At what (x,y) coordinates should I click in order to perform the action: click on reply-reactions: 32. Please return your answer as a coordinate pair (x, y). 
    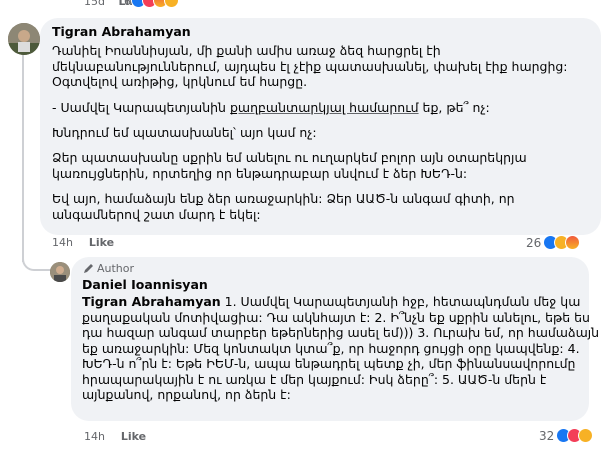
    Looking at the image, I should click on (566, 435).